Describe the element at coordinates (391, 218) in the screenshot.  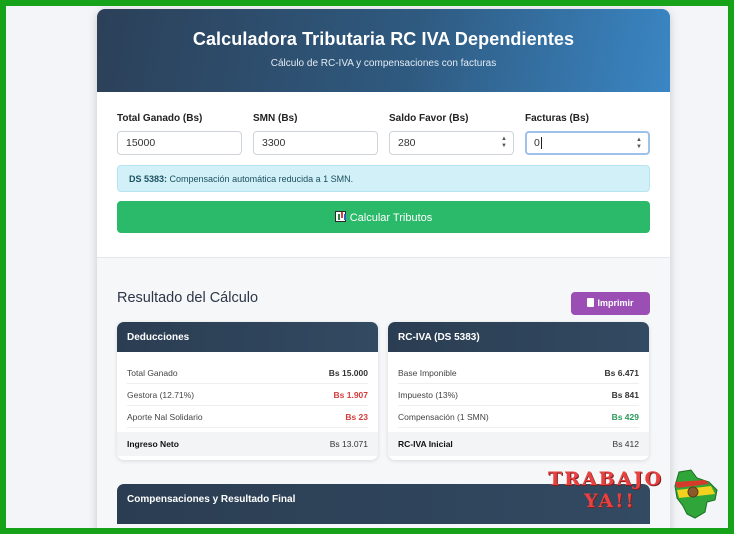
I see `calcular-button-label: Calcular Tributos` at that location.